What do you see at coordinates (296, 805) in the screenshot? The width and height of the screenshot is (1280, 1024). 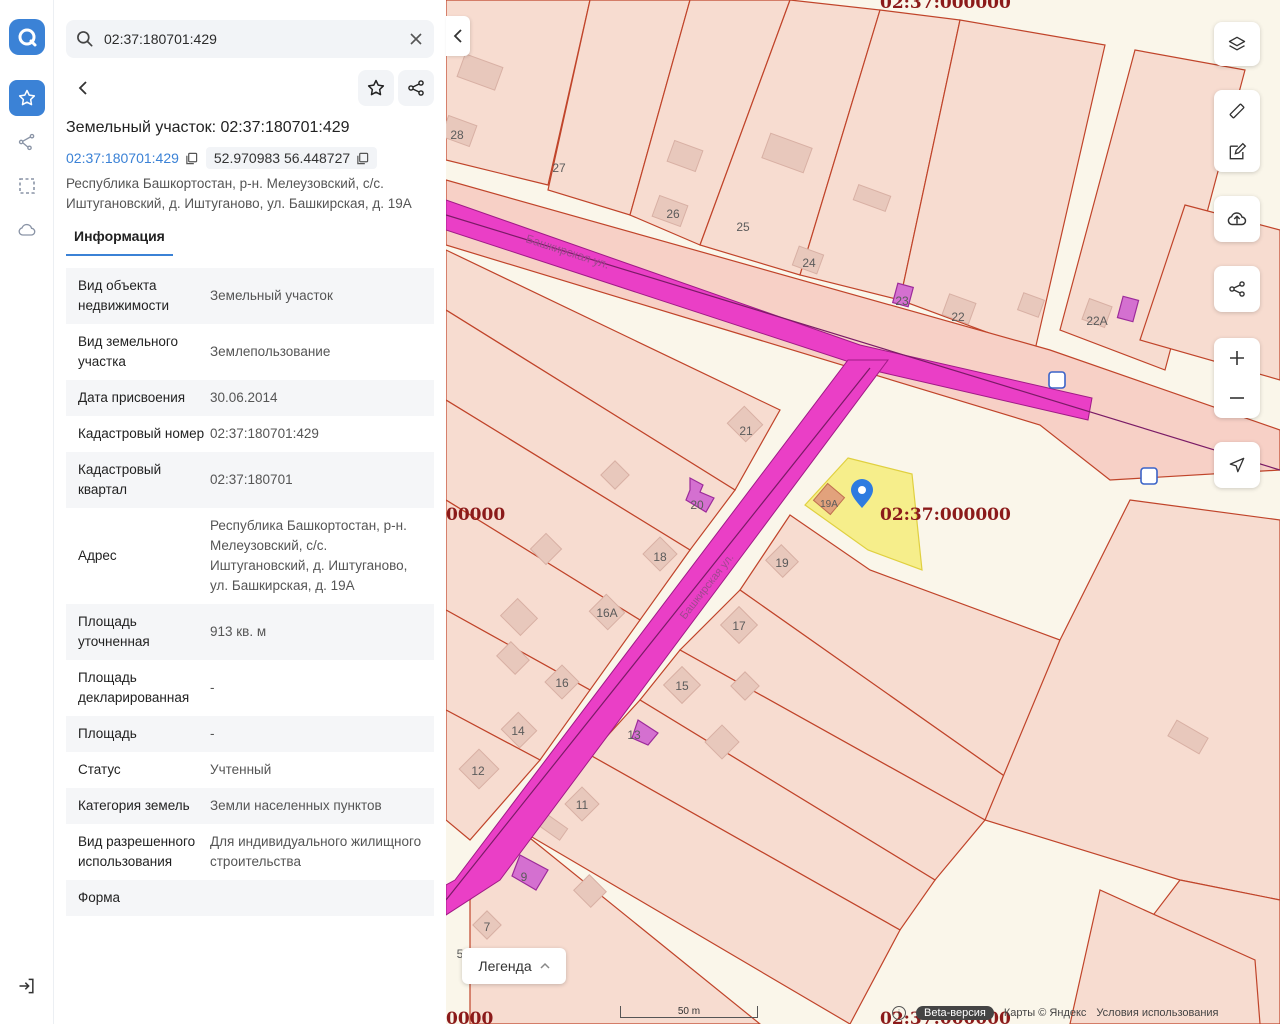 I see `property-value: Земли населенных пунктов` at bounding box center [296, 805].